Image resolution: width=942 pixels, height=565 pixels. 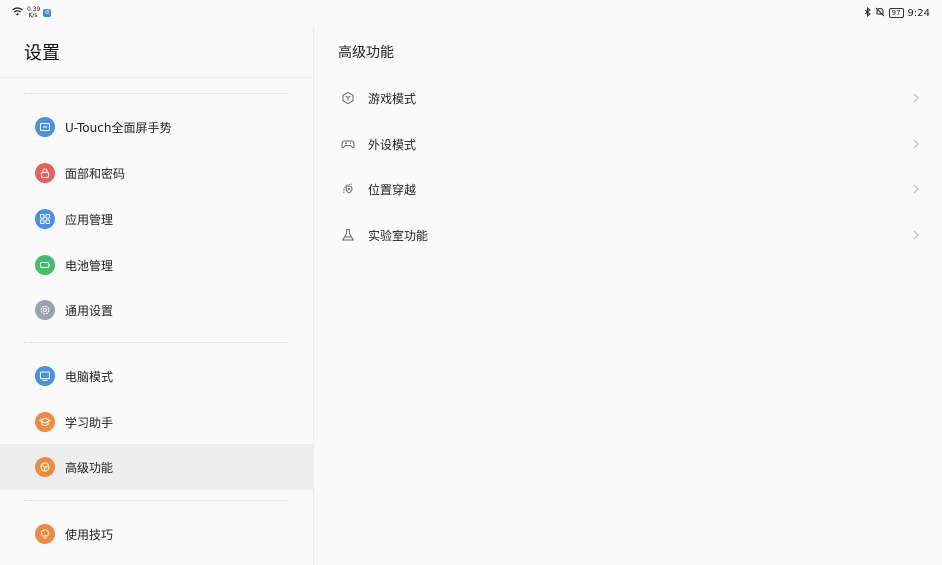 I want to click on sidebar-item-u-touch: U-Touch全面屏手势, so click(x=157, y=127).